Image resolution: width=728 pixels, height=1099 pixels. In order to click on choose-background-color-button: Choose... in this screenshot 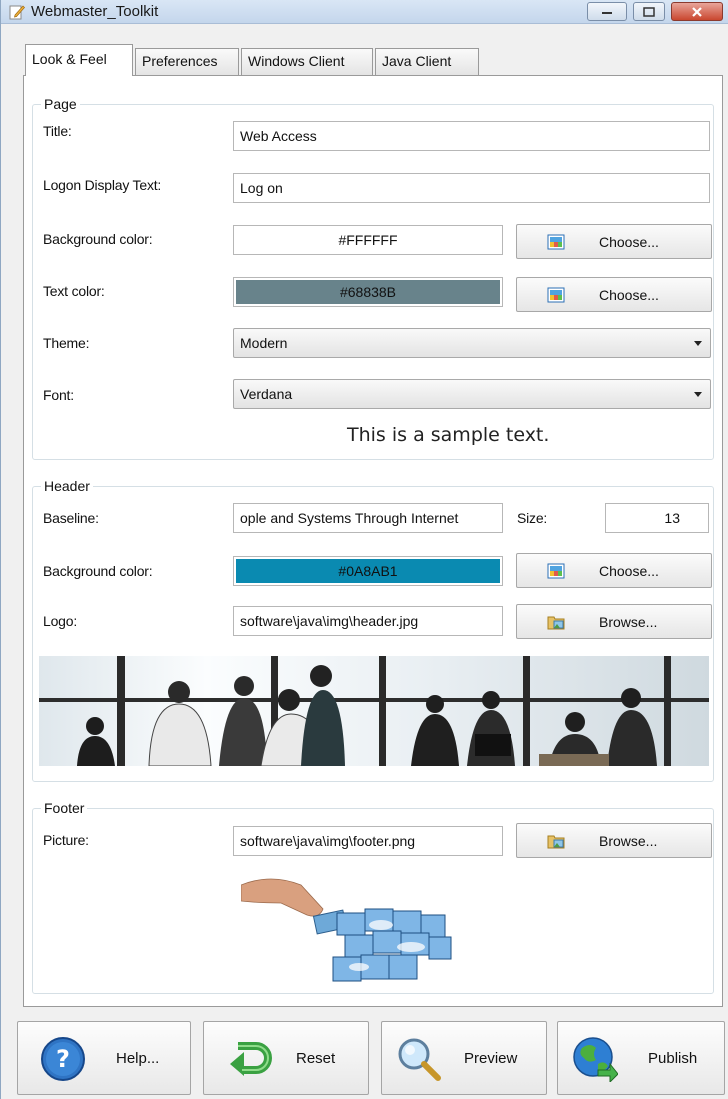, I will do `click(614, 241)`.